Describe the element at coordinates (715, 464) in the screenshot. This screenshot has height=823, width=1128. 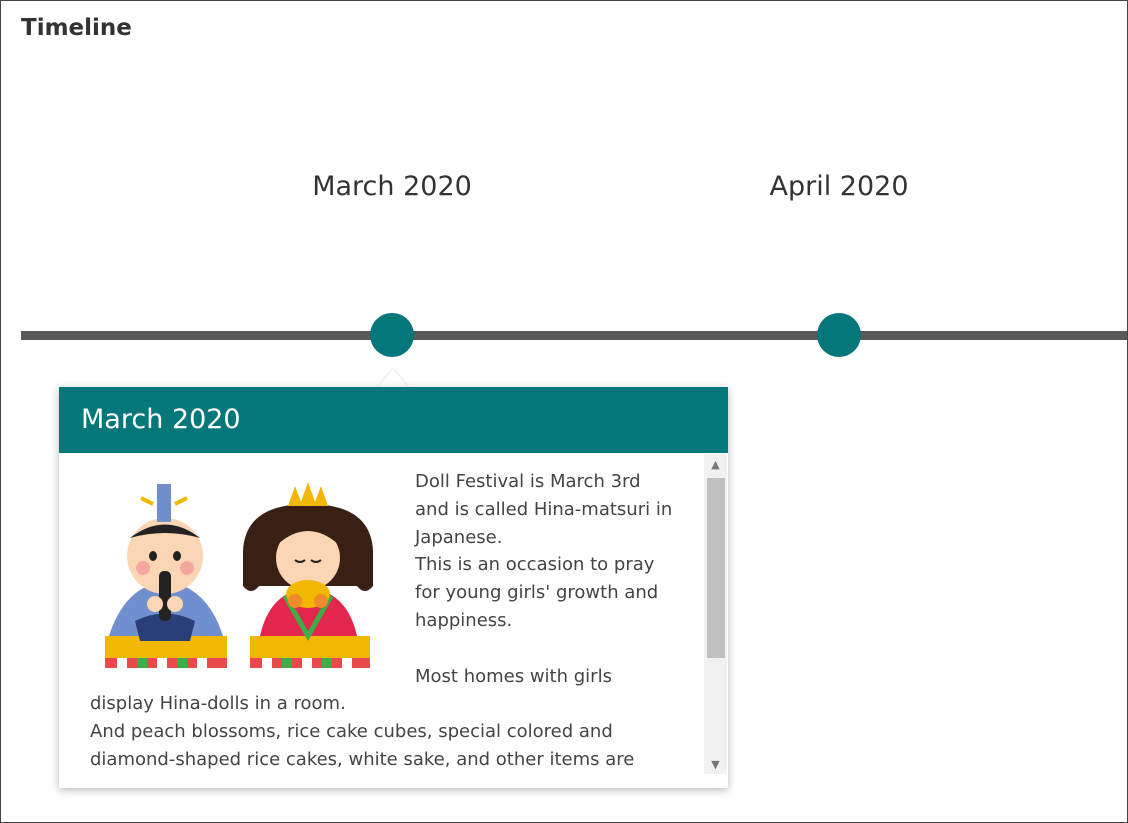
I see `scroll-up-icon: ▲` at that location.